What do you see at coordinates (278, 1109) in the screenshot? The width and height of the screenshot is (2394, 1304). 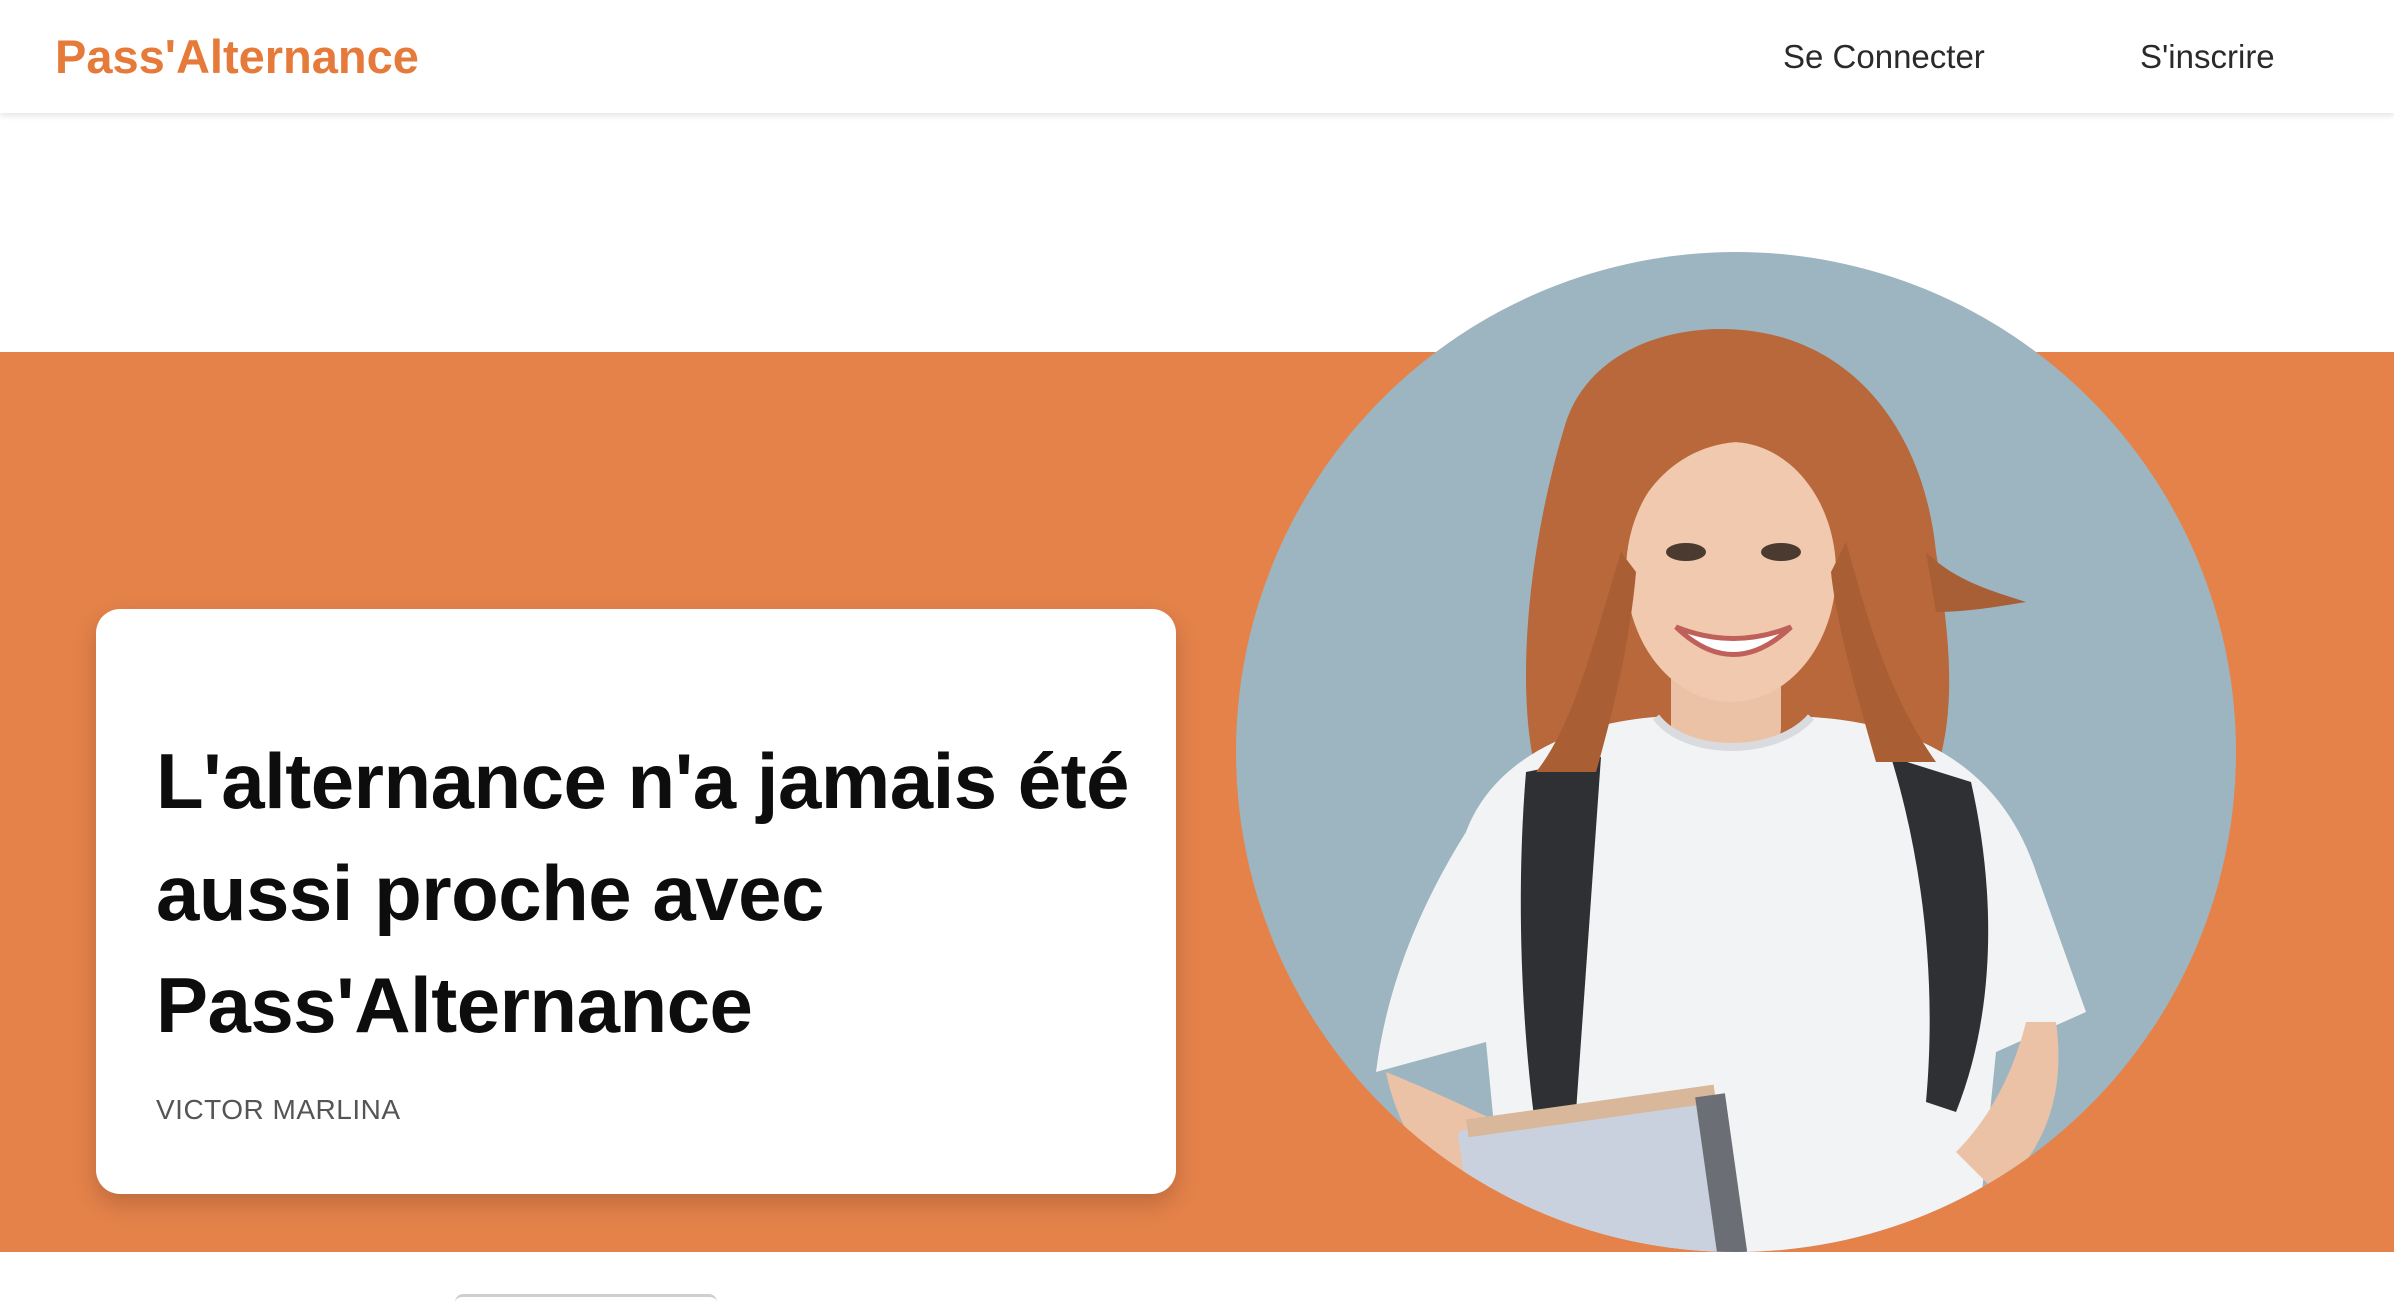 I see `hero-author: VICTOR MARLINA` at bounding box center [278, 1109].